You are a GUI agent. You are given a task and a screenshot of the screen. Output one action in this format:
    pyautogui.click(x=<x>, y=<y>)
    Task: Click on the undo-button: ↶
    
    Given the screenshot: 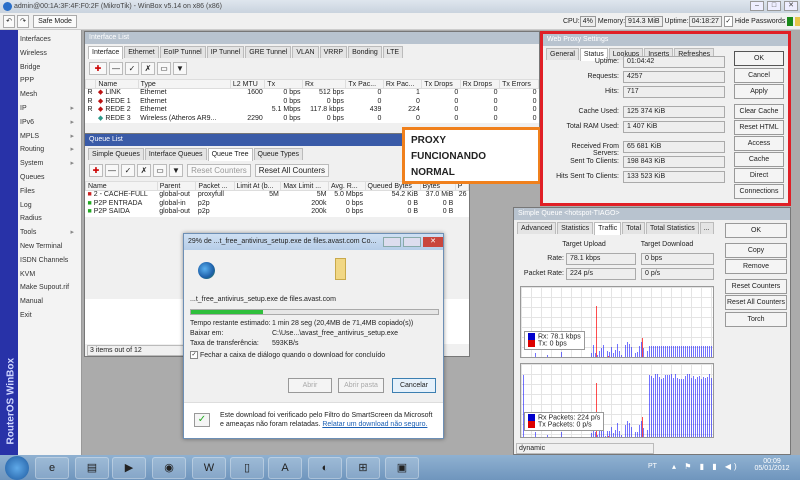 What is the action you would take?
    pyautogui.click(x=9, y=21)
    